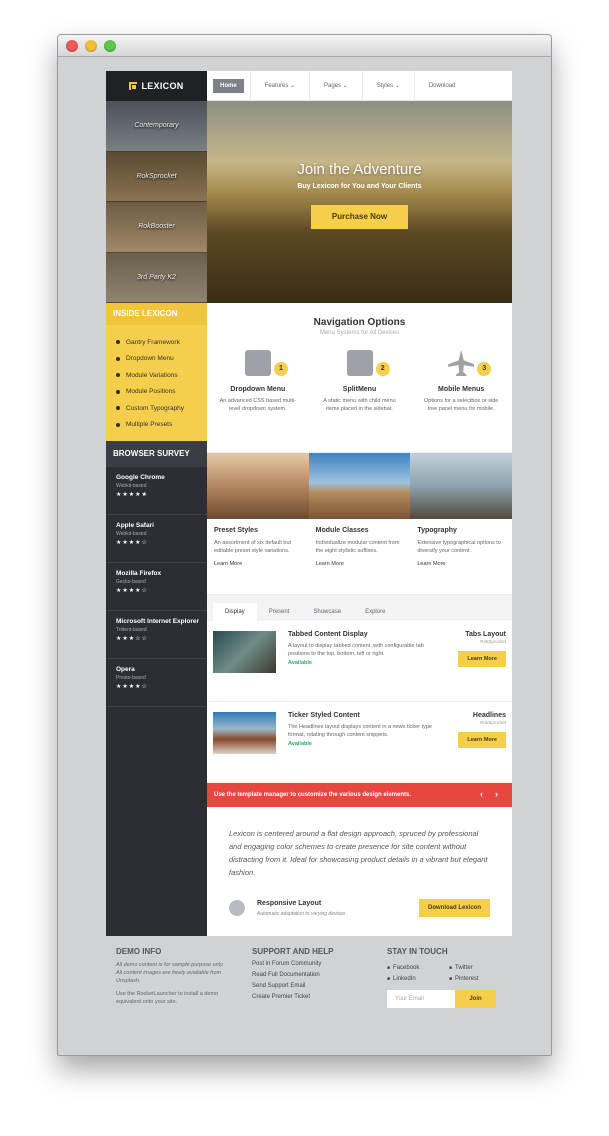 The height and width of the screenshot is (1136, 609). I want to click on avatar, so click(237, 908).